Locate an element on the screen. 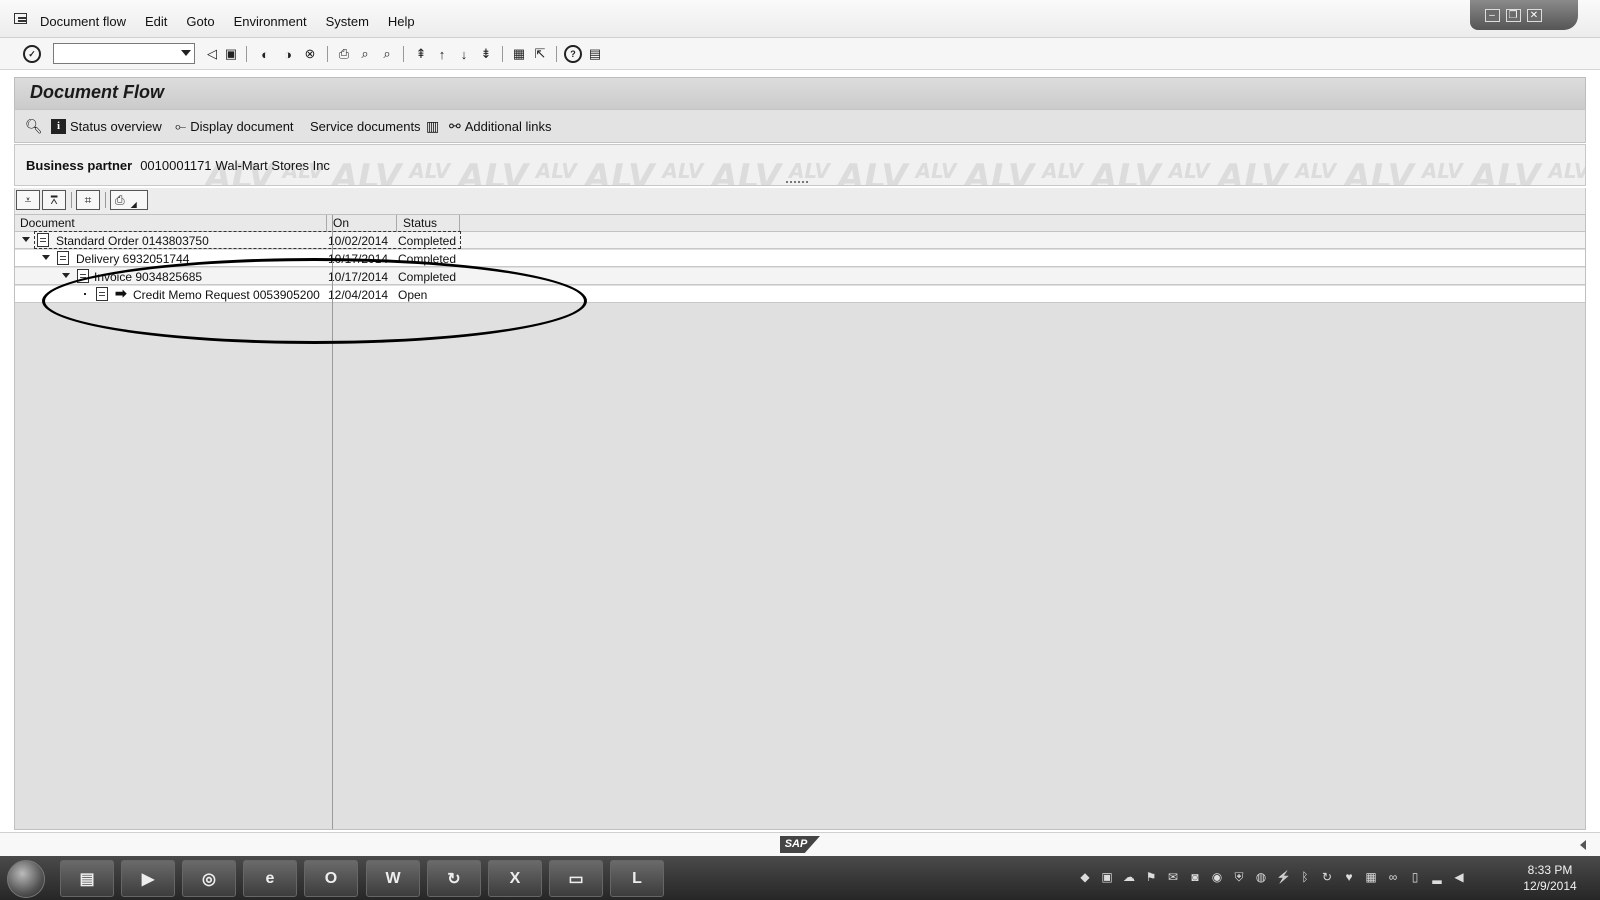 The width and height of the screenshot is (1600, 900). minimize-button: – is located at coordinates (1492, 15).